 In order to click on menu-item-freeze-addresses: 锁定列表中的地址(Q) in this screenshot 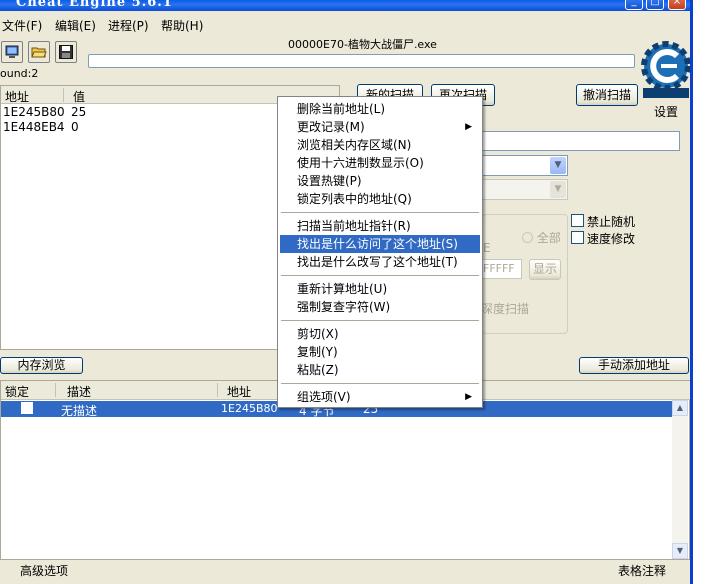, I will do `click(380, 199)`.